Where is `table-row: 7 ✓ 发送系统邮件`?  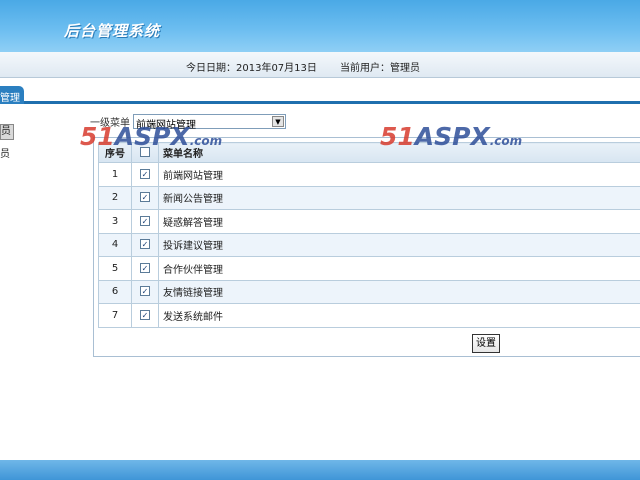
table-row: 7 ✓ 发送系统邮件 is located at coordinates (369, 315).